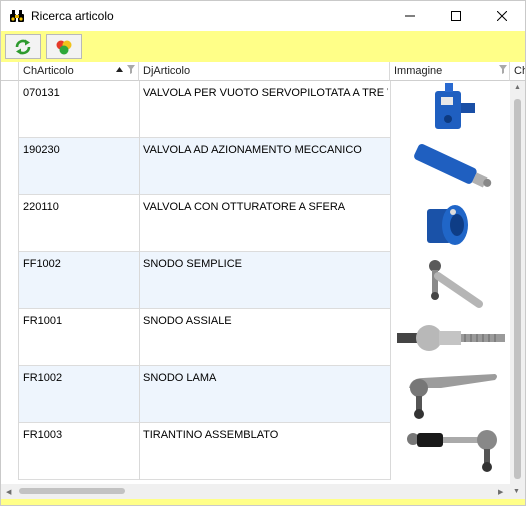  Describe the element at coordinates (255, 223) in the screenshot. I see `table-row: 220110 VALVOLA CON OTTURATORE A SFERA` at that location.